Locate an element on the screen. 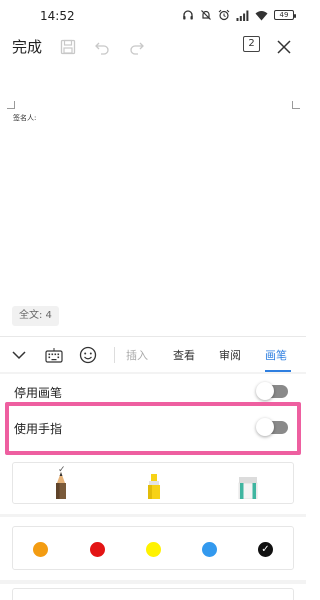 Image resolution: width=320 pixels, height=600 pixels. margin-corner-left is located at coordinates (11, 105).